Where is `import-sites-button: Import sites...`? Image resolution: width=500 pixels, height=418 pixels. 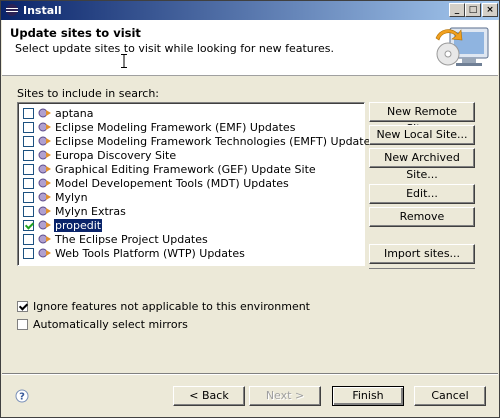
import-sites-button: Import sites... is located at coordinates (422, 254).